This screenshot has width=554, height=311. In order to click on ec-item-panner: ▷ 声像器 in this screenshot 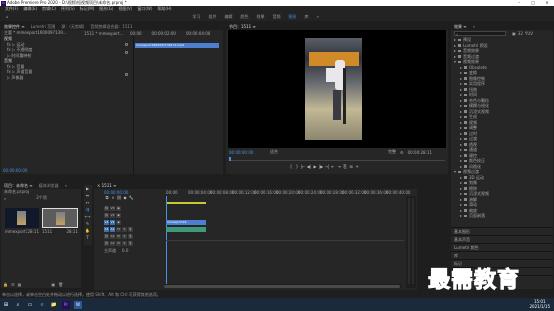, I will do `click(68, 78)`.